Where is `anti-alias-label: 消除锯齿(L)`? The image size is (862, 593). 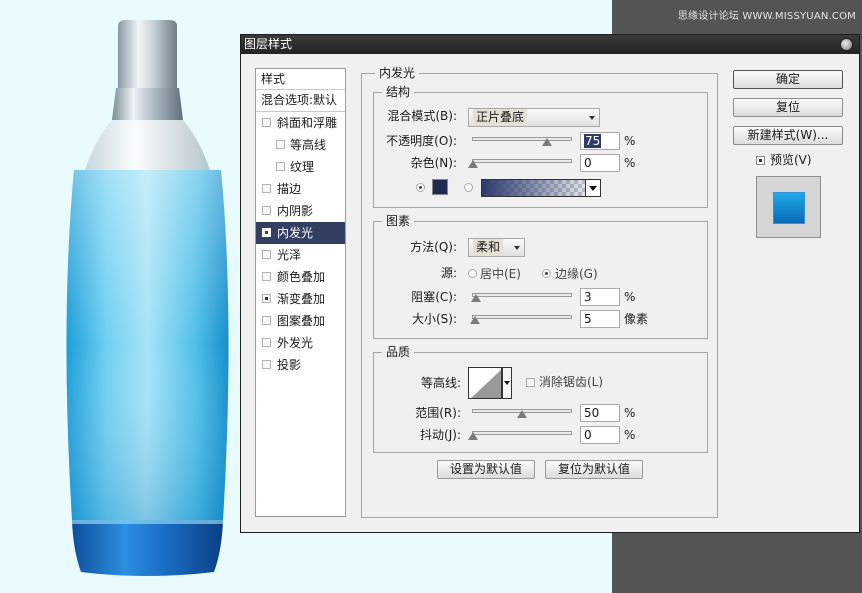
anti-alias-label: 消除锯齿(L) is located at coordinates (571, 382).